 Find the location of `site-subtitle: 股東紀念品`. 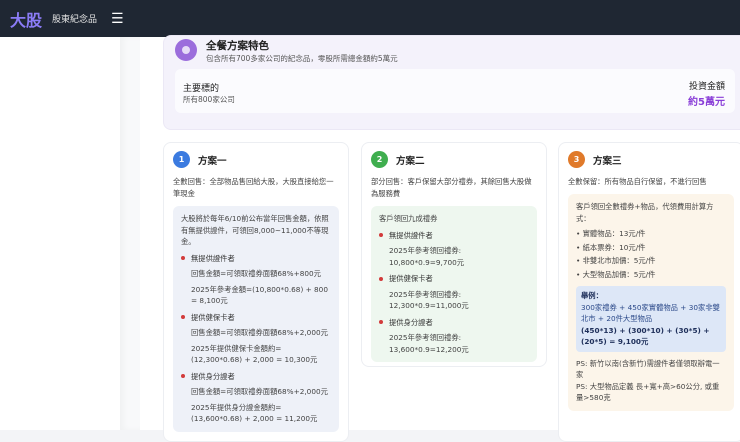

site-subtitle: 股東紀念品 is located at coordinates (75, 20).